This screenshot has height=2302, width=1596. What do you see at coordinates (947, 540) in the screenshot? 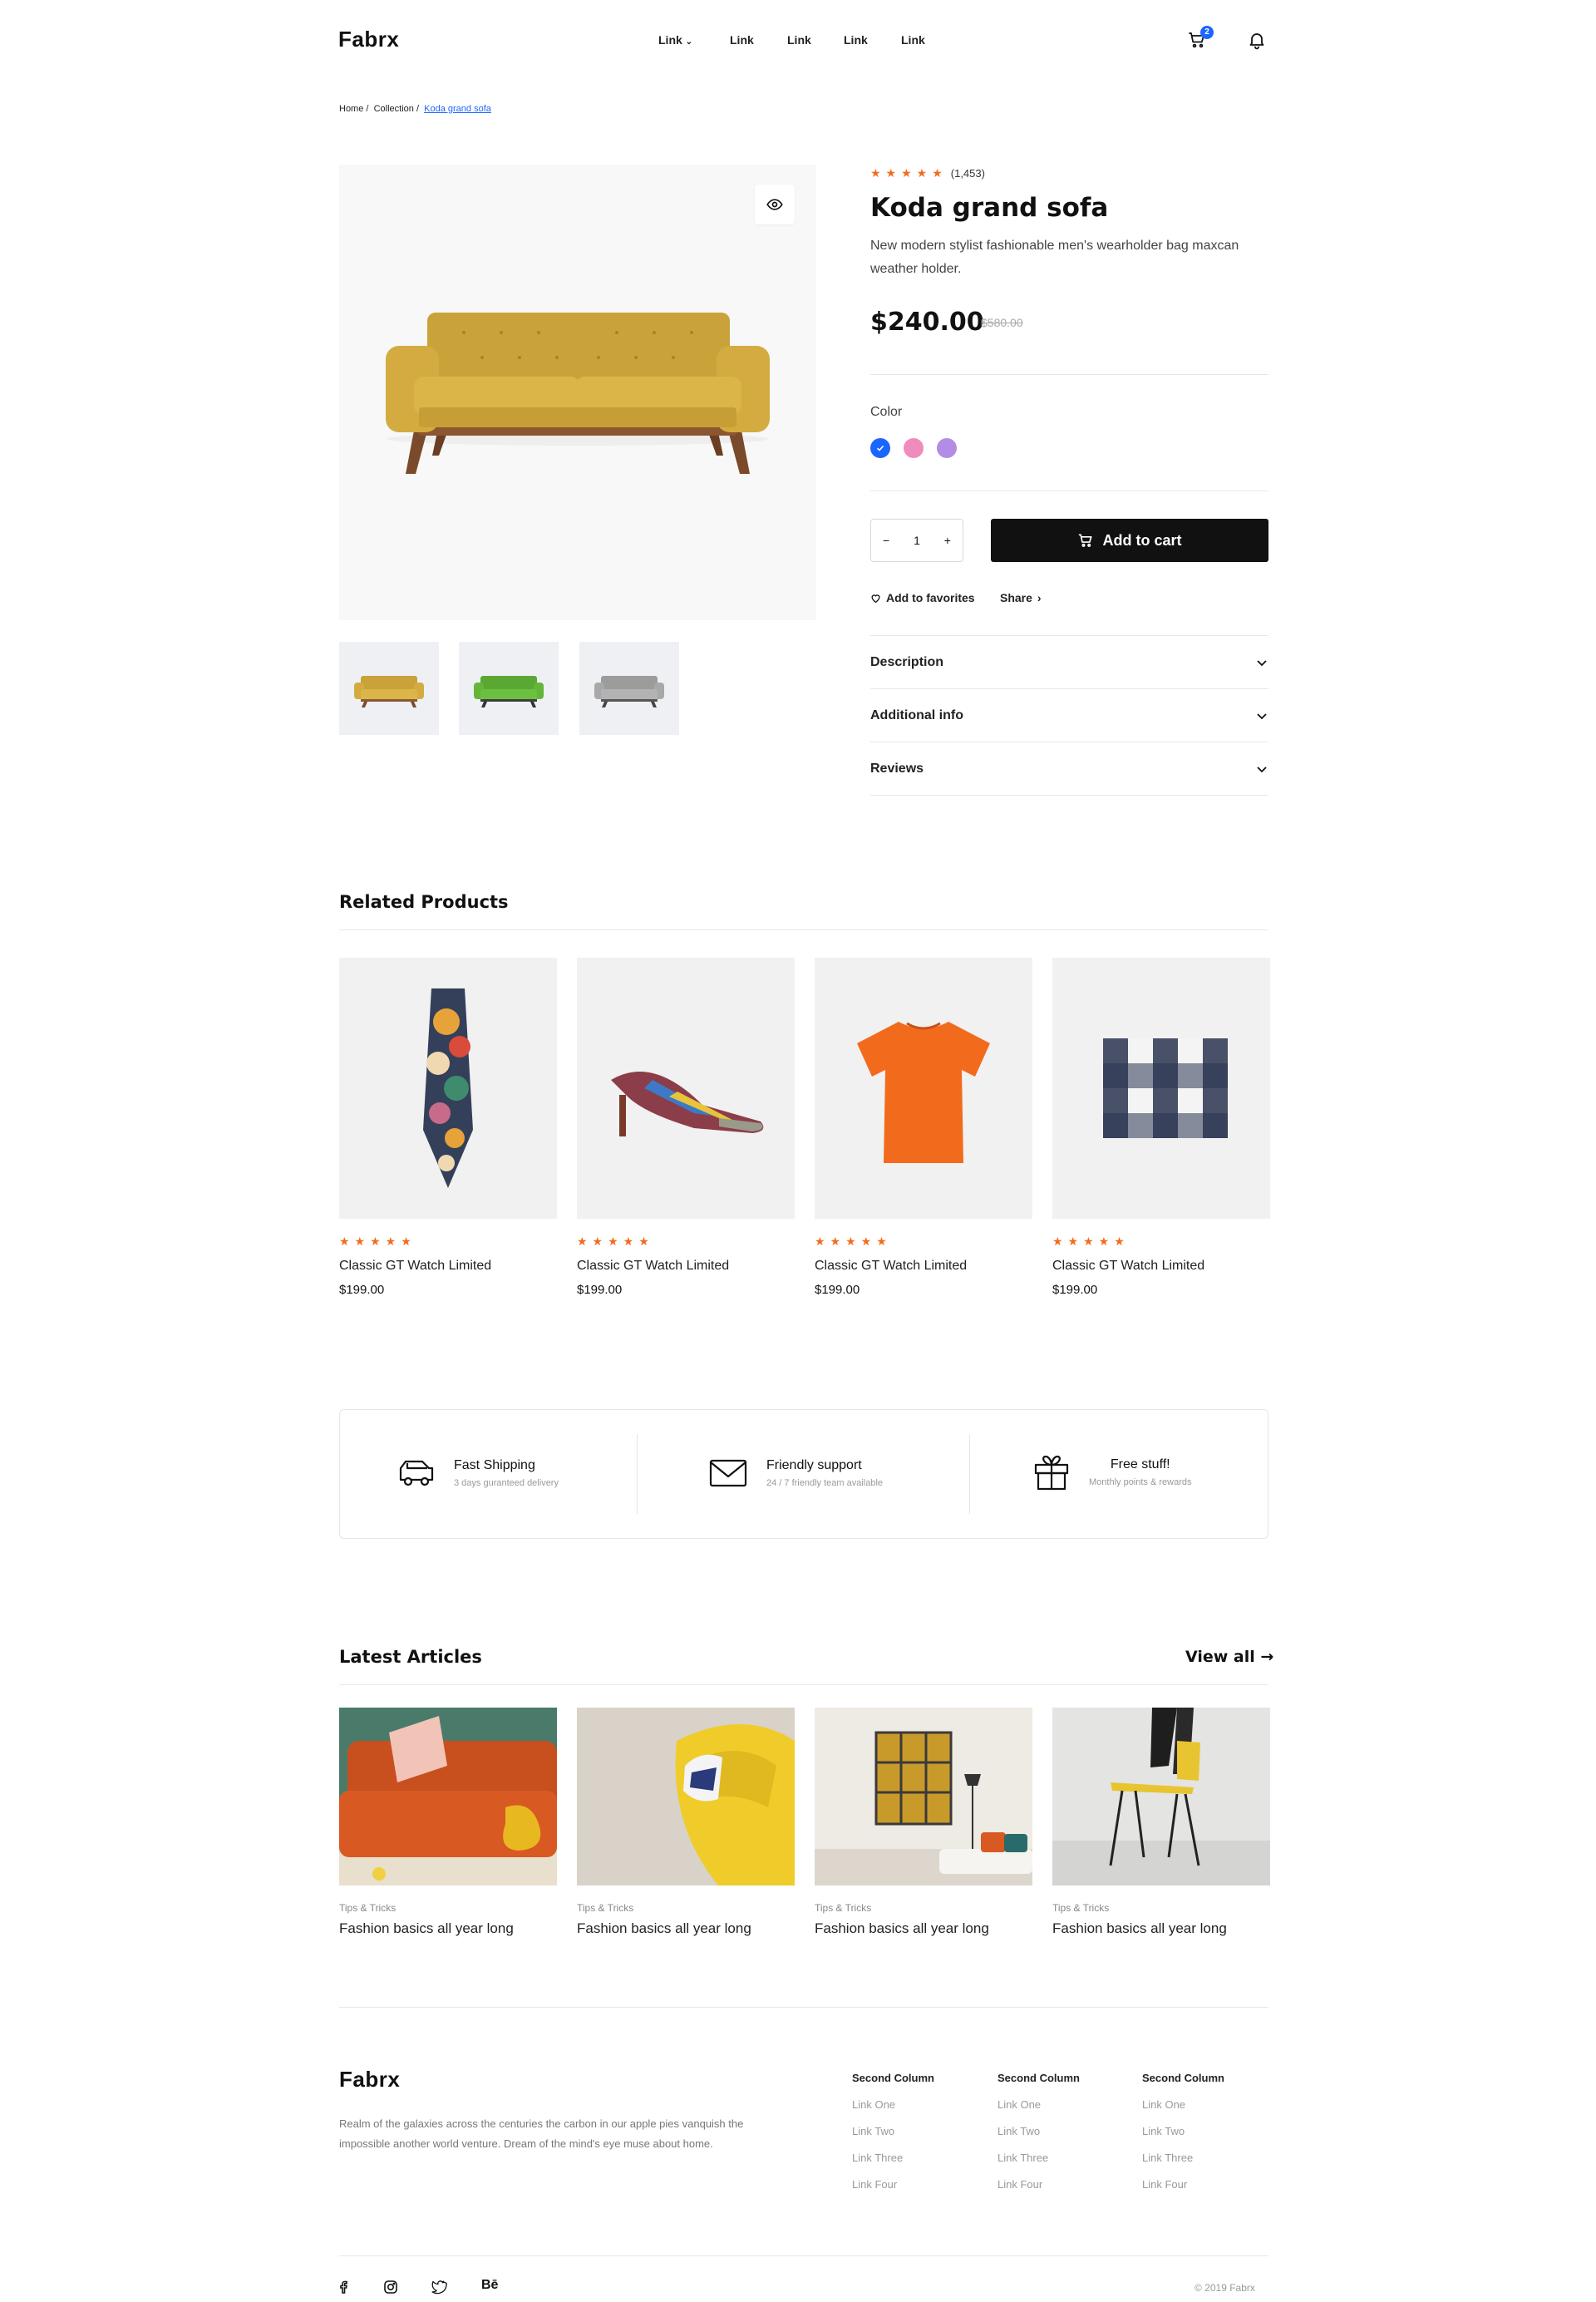
I see `increment-button: +` at bounding box center [947, 540].